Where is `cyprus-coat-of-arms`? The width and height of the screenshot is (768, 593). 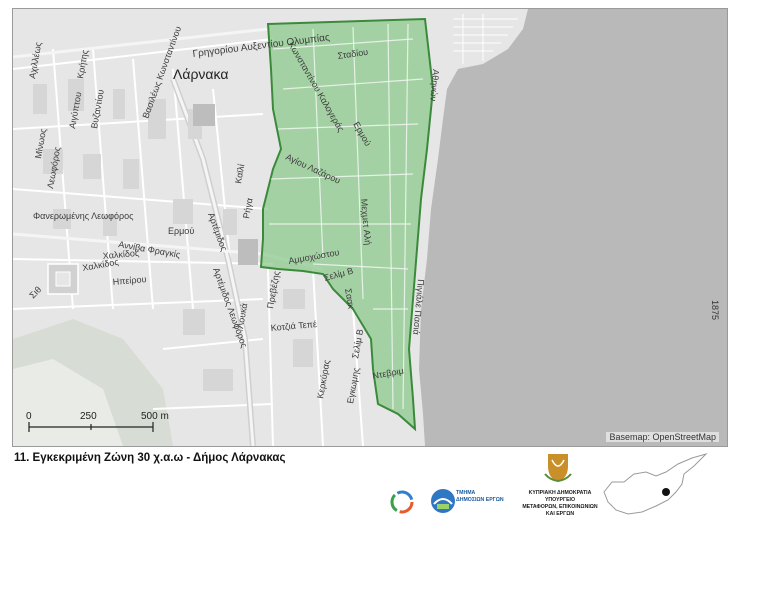
cyprus-coat-of-arms is located at coordinates (558, 468).